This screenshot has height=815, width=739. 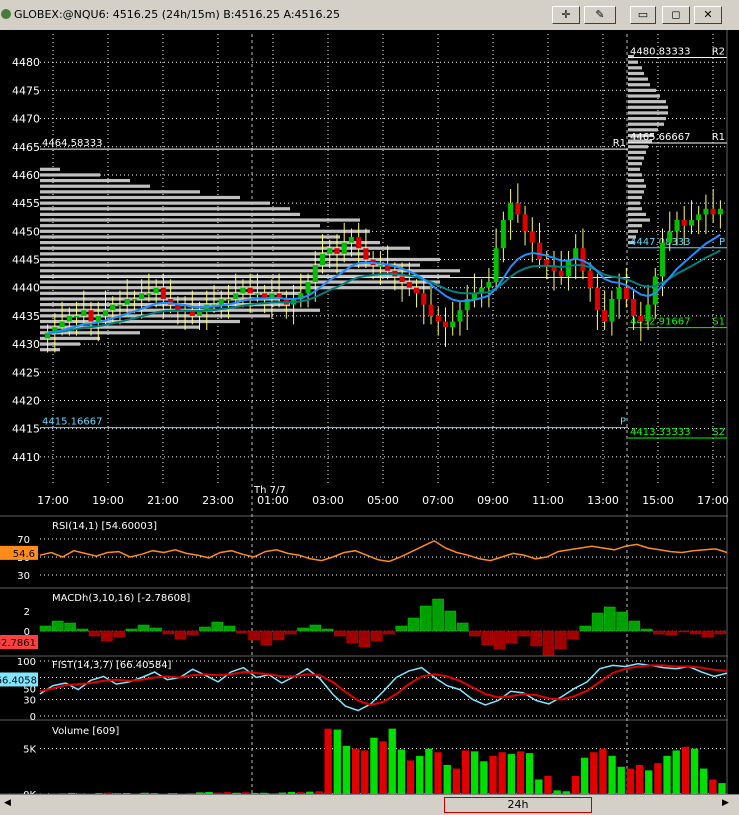 I want to click on macd-y-tick: 2, so click(x=27, y=612).